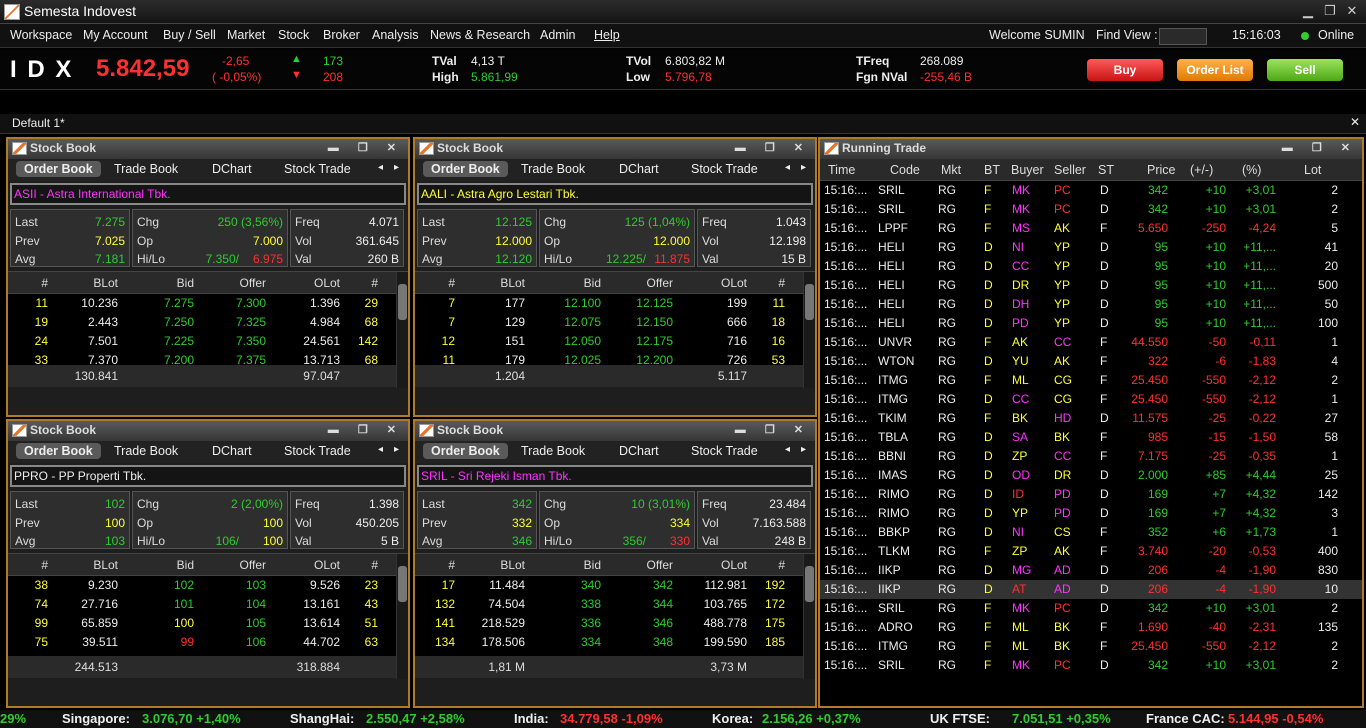  Describe the element at coordinates (1091, 456) in the screenshot. I see `table-row: 15:16:... BBNI RG D ZP CC F 7.175 -25 -0,35 1` at that location.